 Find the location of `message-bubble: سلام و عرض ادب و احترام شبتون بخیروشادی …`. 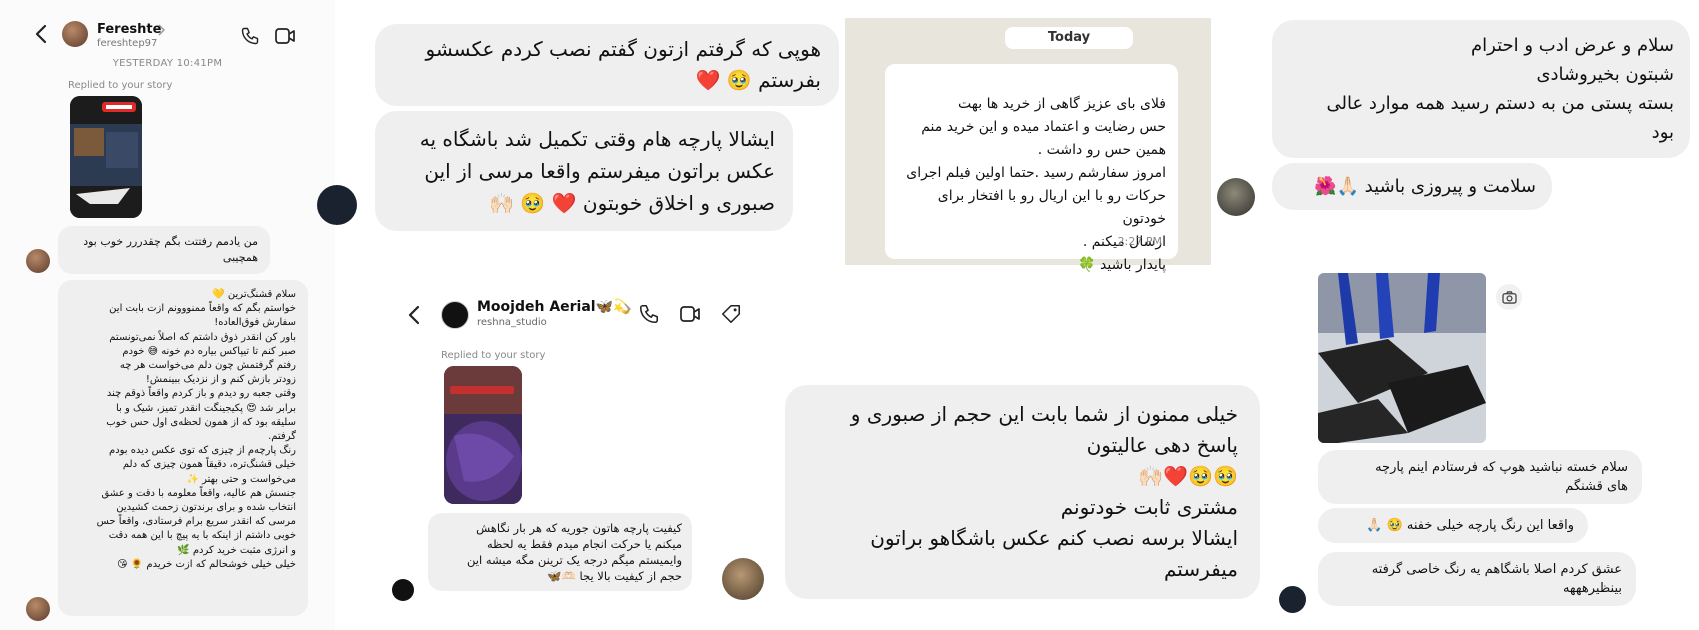

message-bubble: سلام و عرض ادب و احترام شبتون بخیروشادی … is located at coordinates (1481, 89).